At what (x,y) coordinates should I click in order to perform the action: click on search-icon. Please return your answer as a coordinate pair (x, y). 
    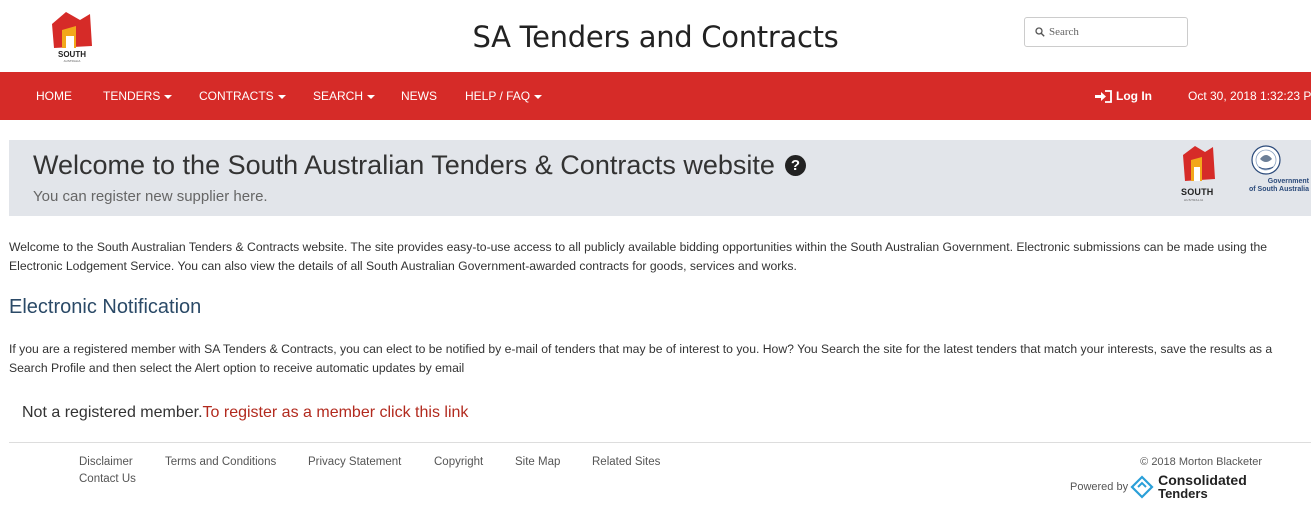
    Looking at the image, I should click on (1040, 32).